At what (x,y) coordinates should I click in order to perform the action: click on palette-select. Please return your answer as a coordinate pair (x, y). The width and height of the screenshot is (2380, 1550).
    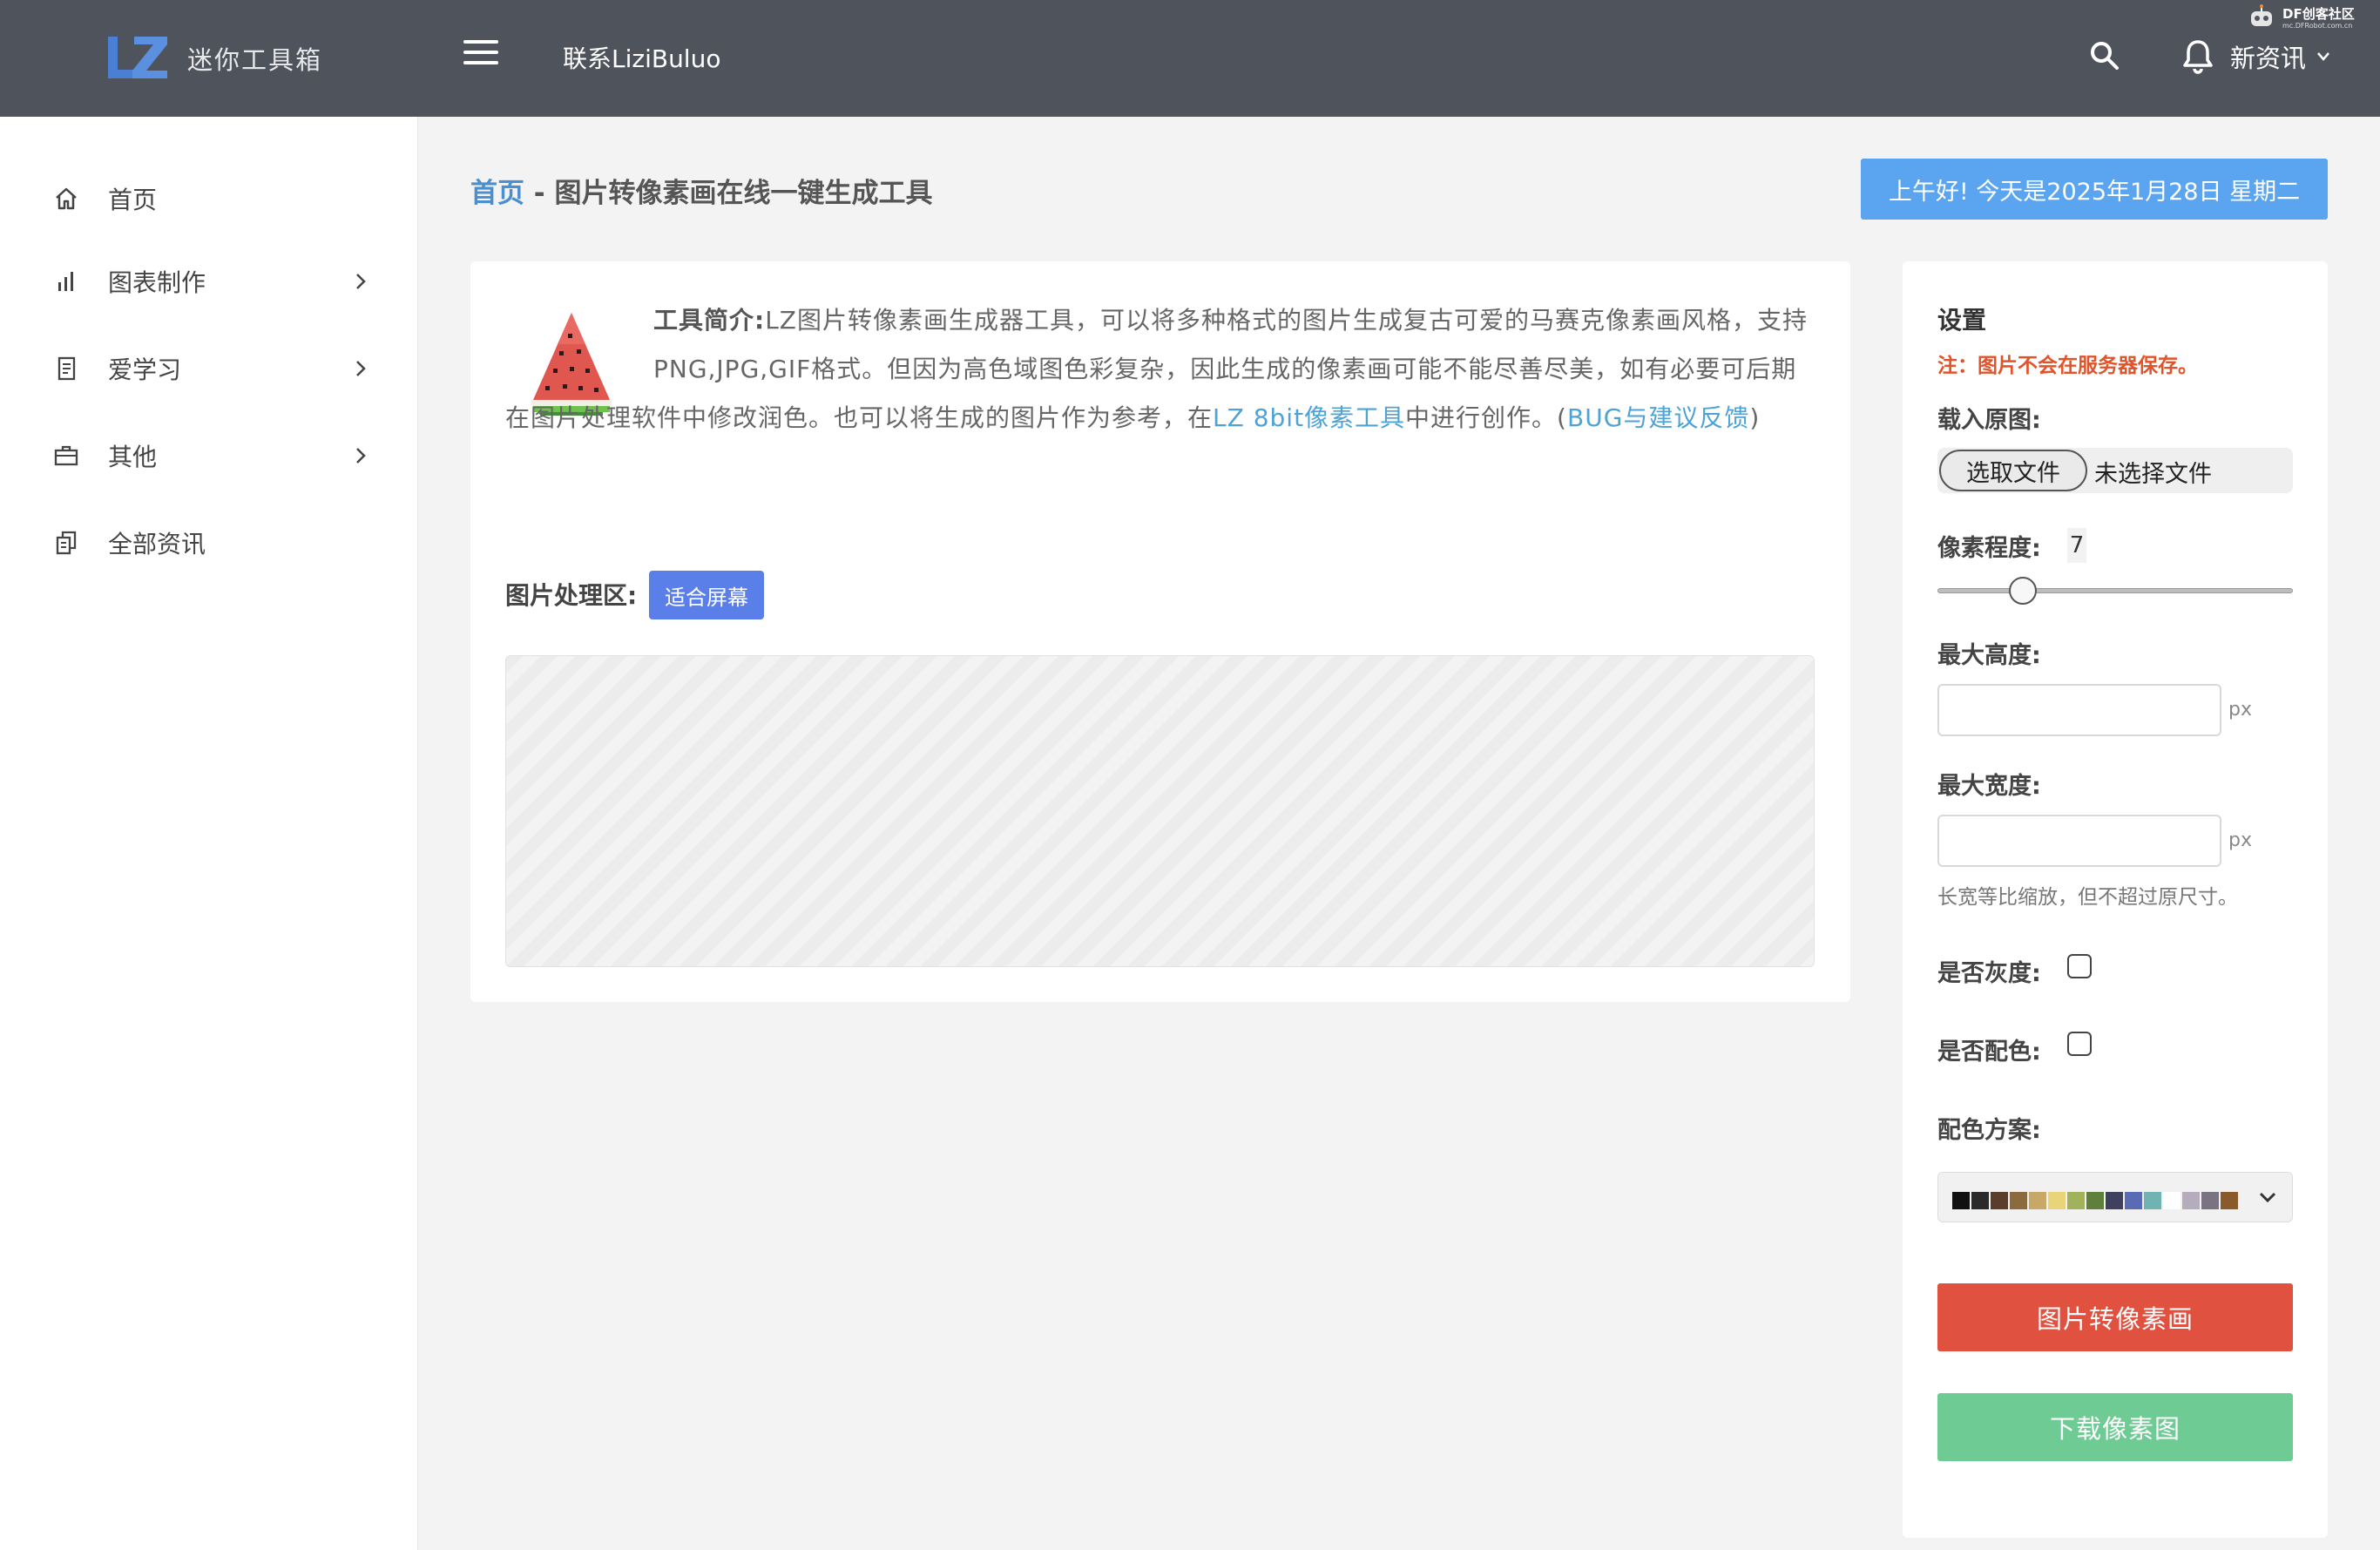
    Looking at the image, I should click on (2115, 1197).